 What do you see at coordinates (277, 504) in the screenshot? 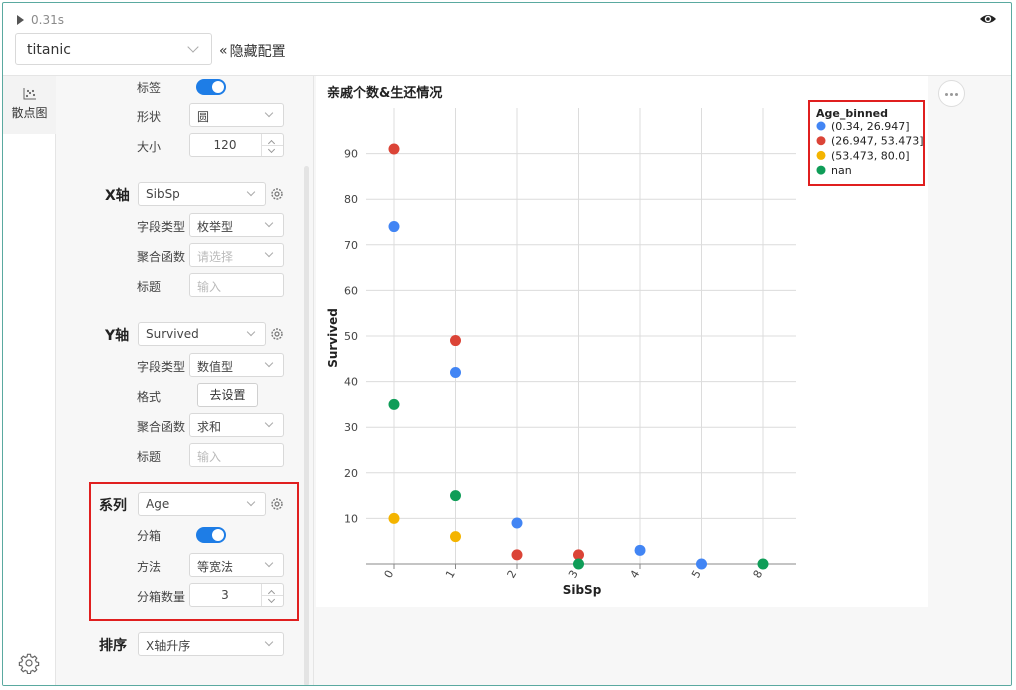
I see `series-settings-icon` at bounding box center [277, 504].